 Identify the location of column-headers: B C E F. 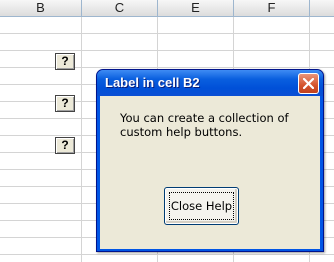
(167, 8).